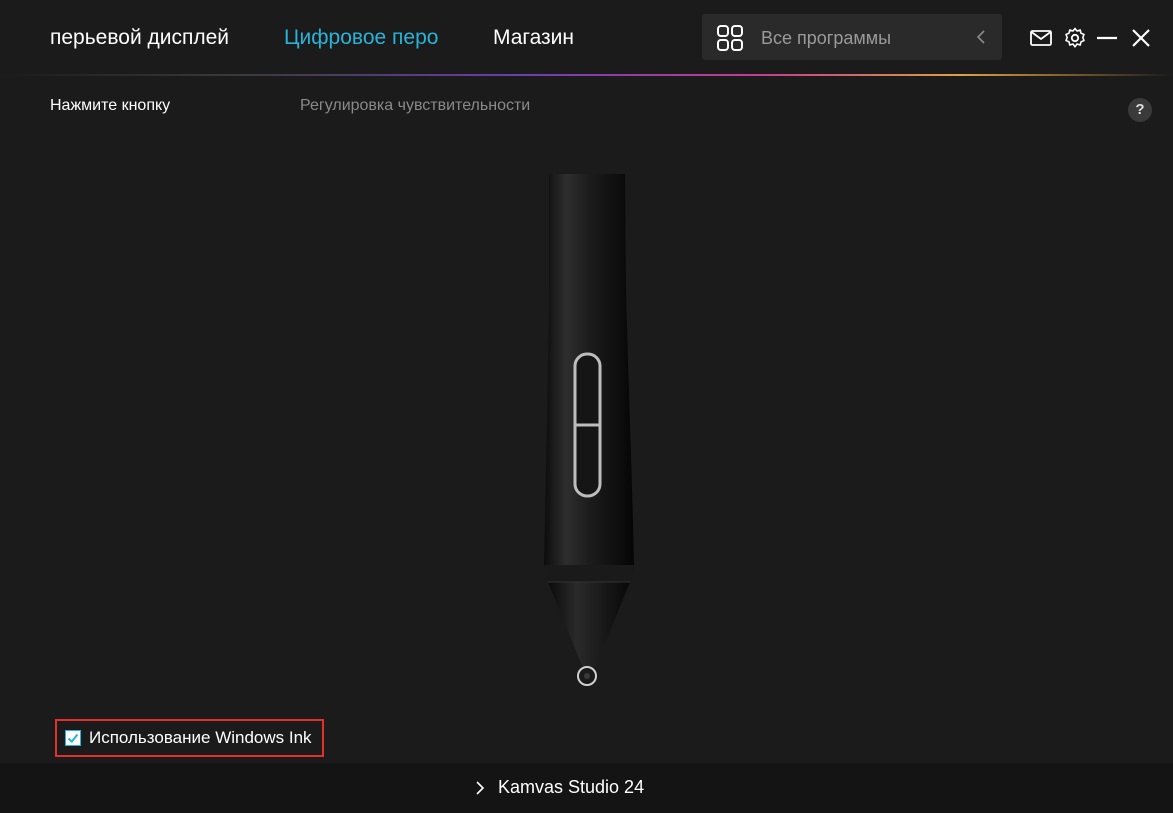 The image size is (1173, 813). Describe the element at coordinates (1141, 38) in the screenshot. I see `close-icon` at that location.